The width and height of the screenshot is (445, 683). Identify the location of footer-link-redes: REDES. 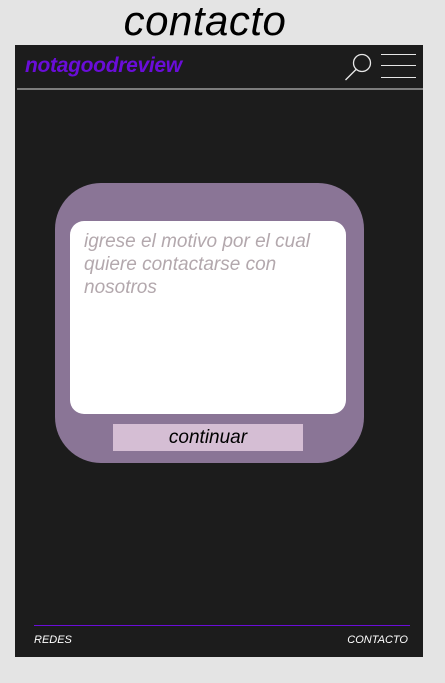
(53, 640).